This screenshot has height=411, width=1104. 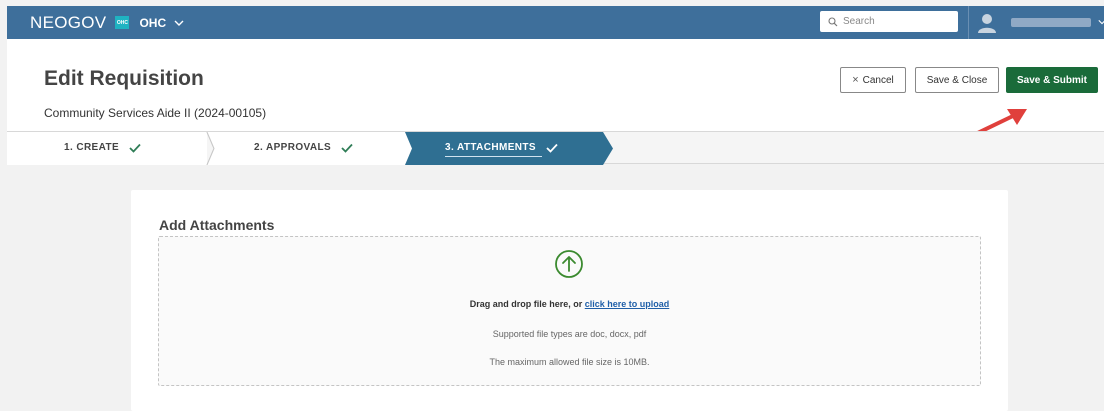 I want to click on active-step-underline, so click(x=493, y=156).